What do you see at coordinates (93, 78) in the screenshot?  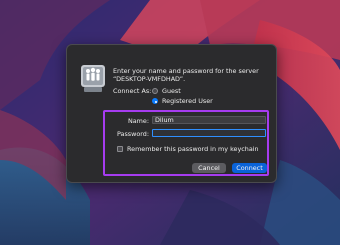 I see `server-users-icon` at bounding box center [93, 78].